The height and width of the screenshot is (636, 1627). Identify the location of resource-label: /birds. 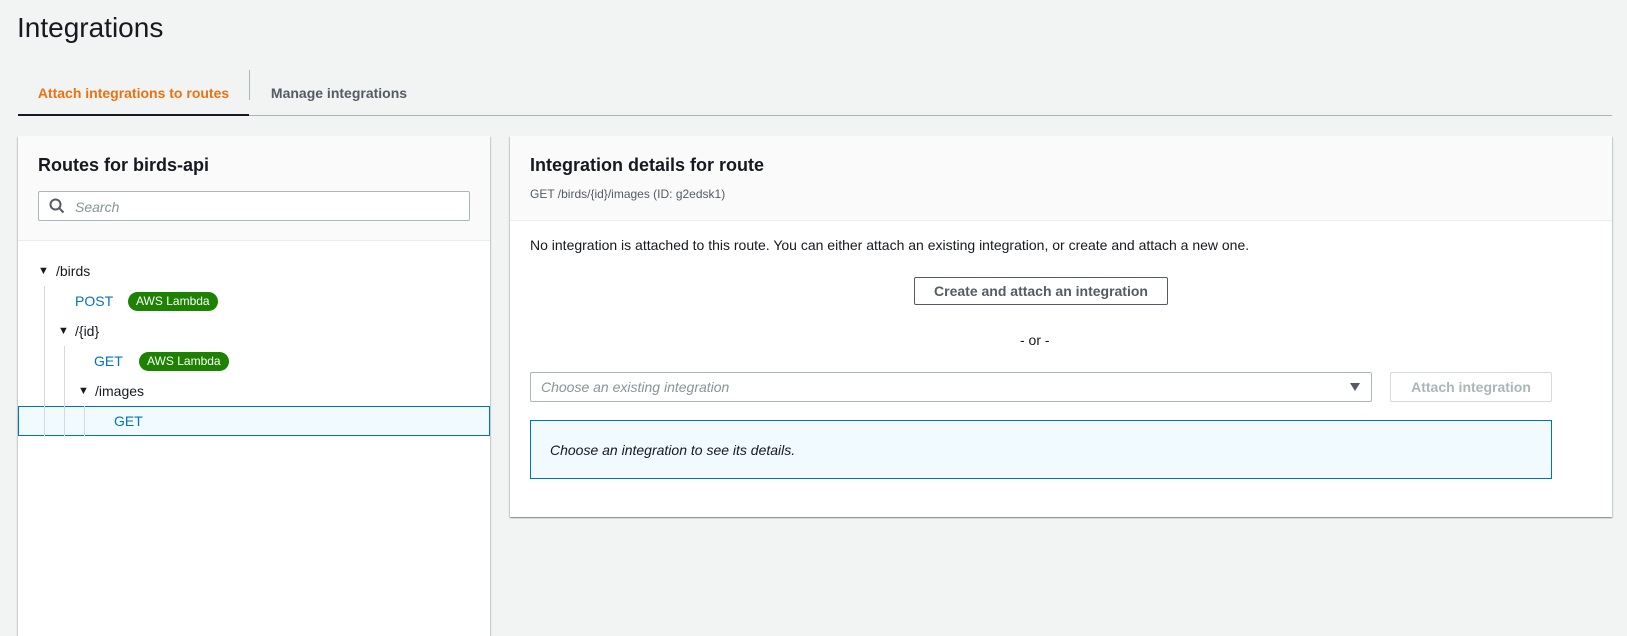
(73, 271).